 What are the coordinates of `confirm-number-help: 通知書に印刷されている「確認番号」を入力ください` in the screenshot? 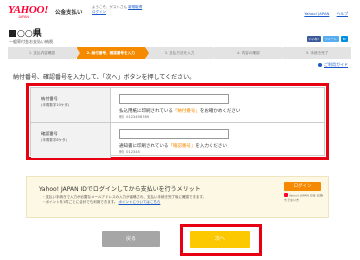 It's located at (173, 146).